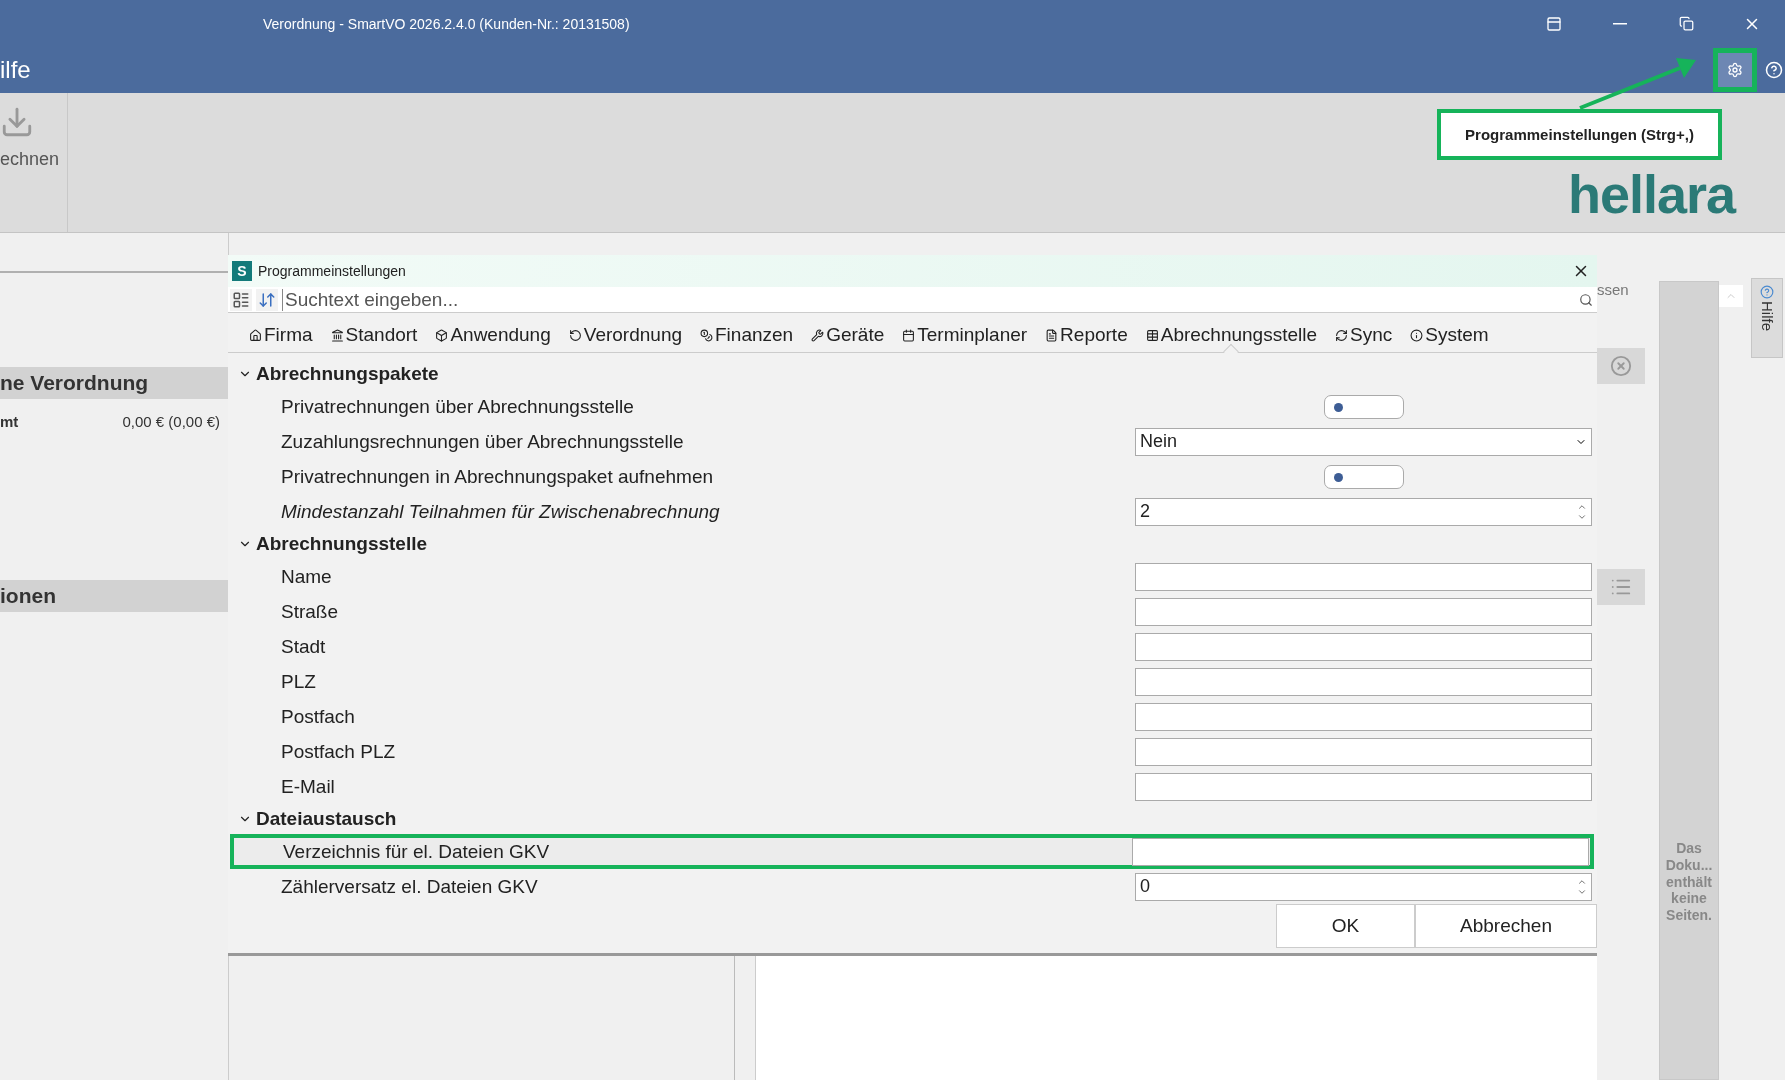  I want to click on setting-label: Postfach, so click(318, 716).